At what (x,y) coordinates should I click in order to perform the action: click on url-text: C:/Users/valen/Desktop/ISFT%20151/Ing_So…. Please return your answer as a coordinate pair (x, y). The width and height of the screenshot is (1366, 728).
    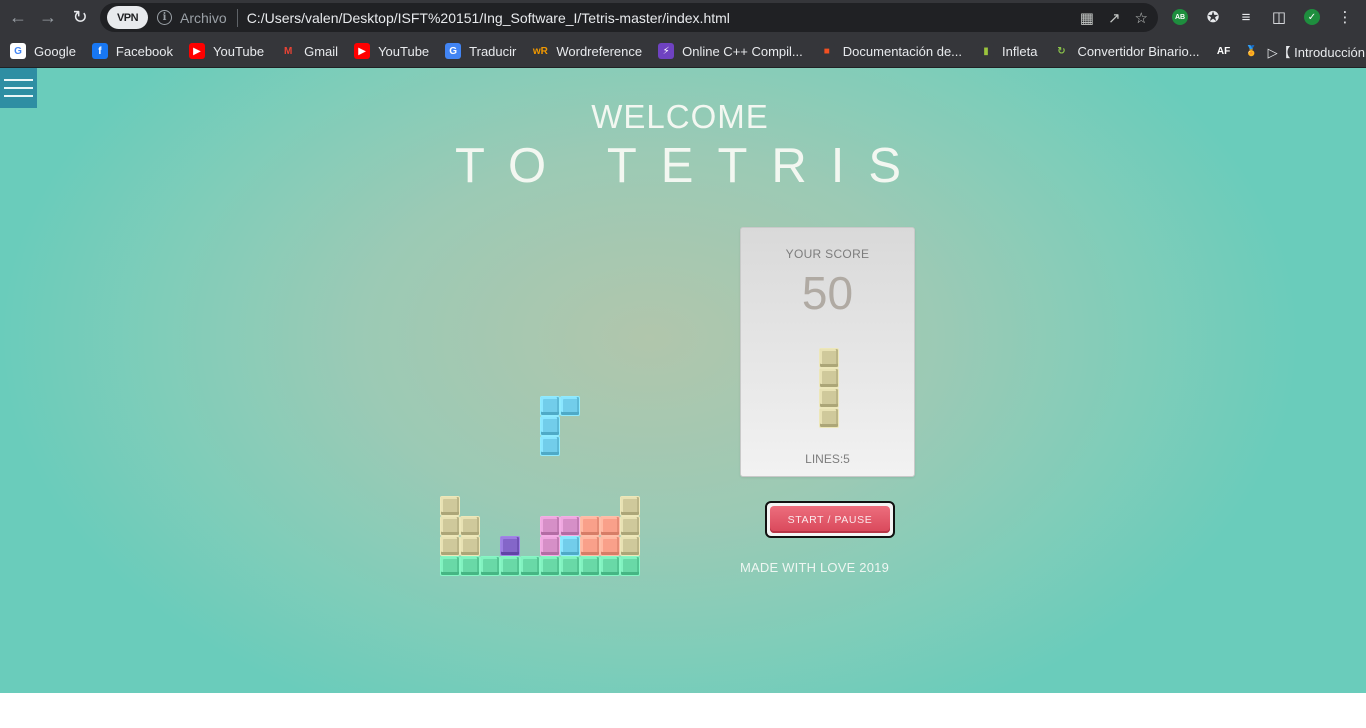
    Looking at the image, I should click on (488, 18).